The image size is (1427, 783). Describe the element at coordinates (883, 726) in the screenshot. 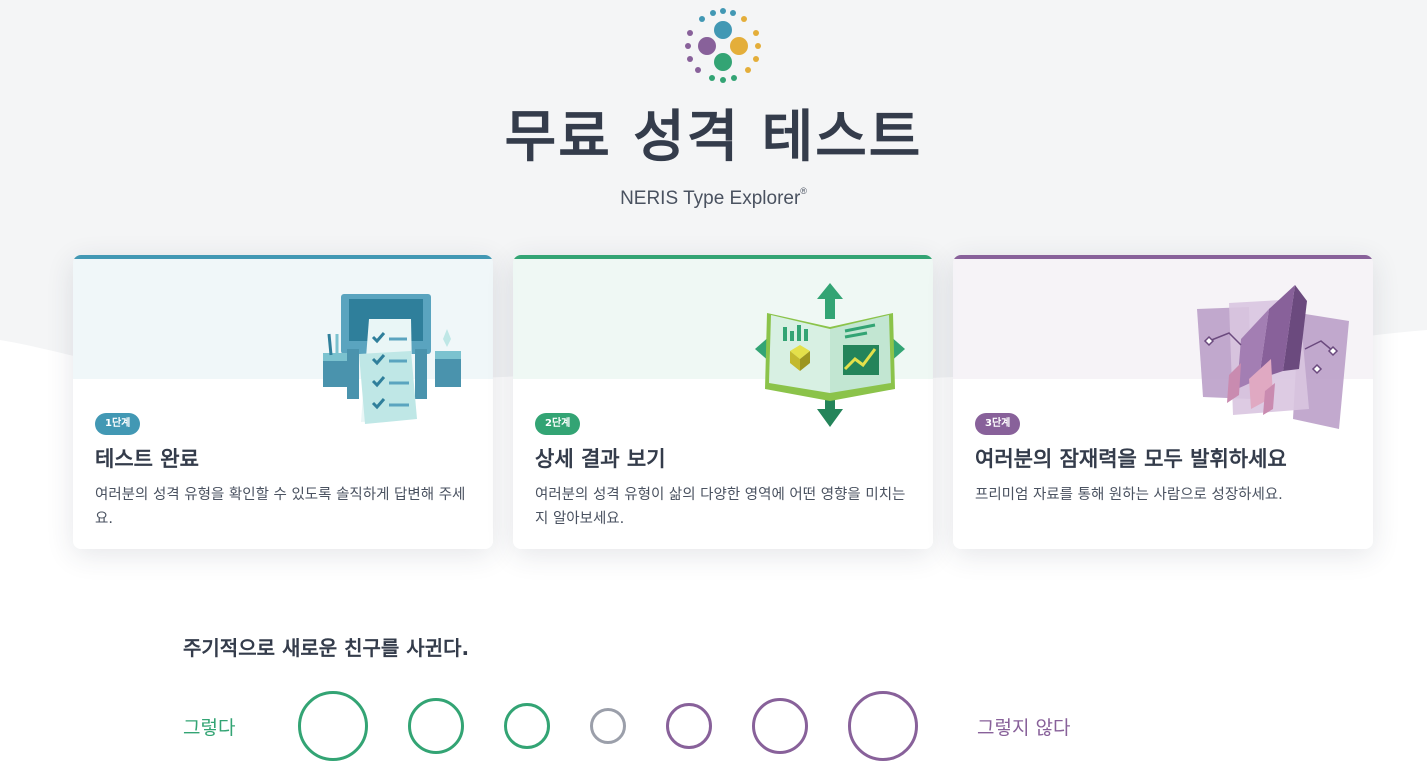

I see `answer-option-strongly-disagree` at that location.